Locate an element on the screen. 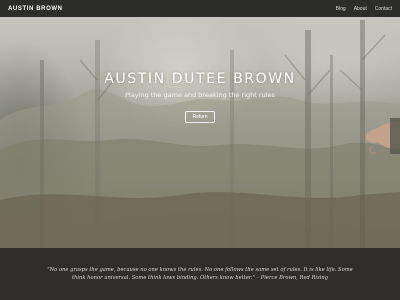 The width and height of the screenshot is (400, 300). nav-link-contact: Contact is located at coordinates (383, 9).